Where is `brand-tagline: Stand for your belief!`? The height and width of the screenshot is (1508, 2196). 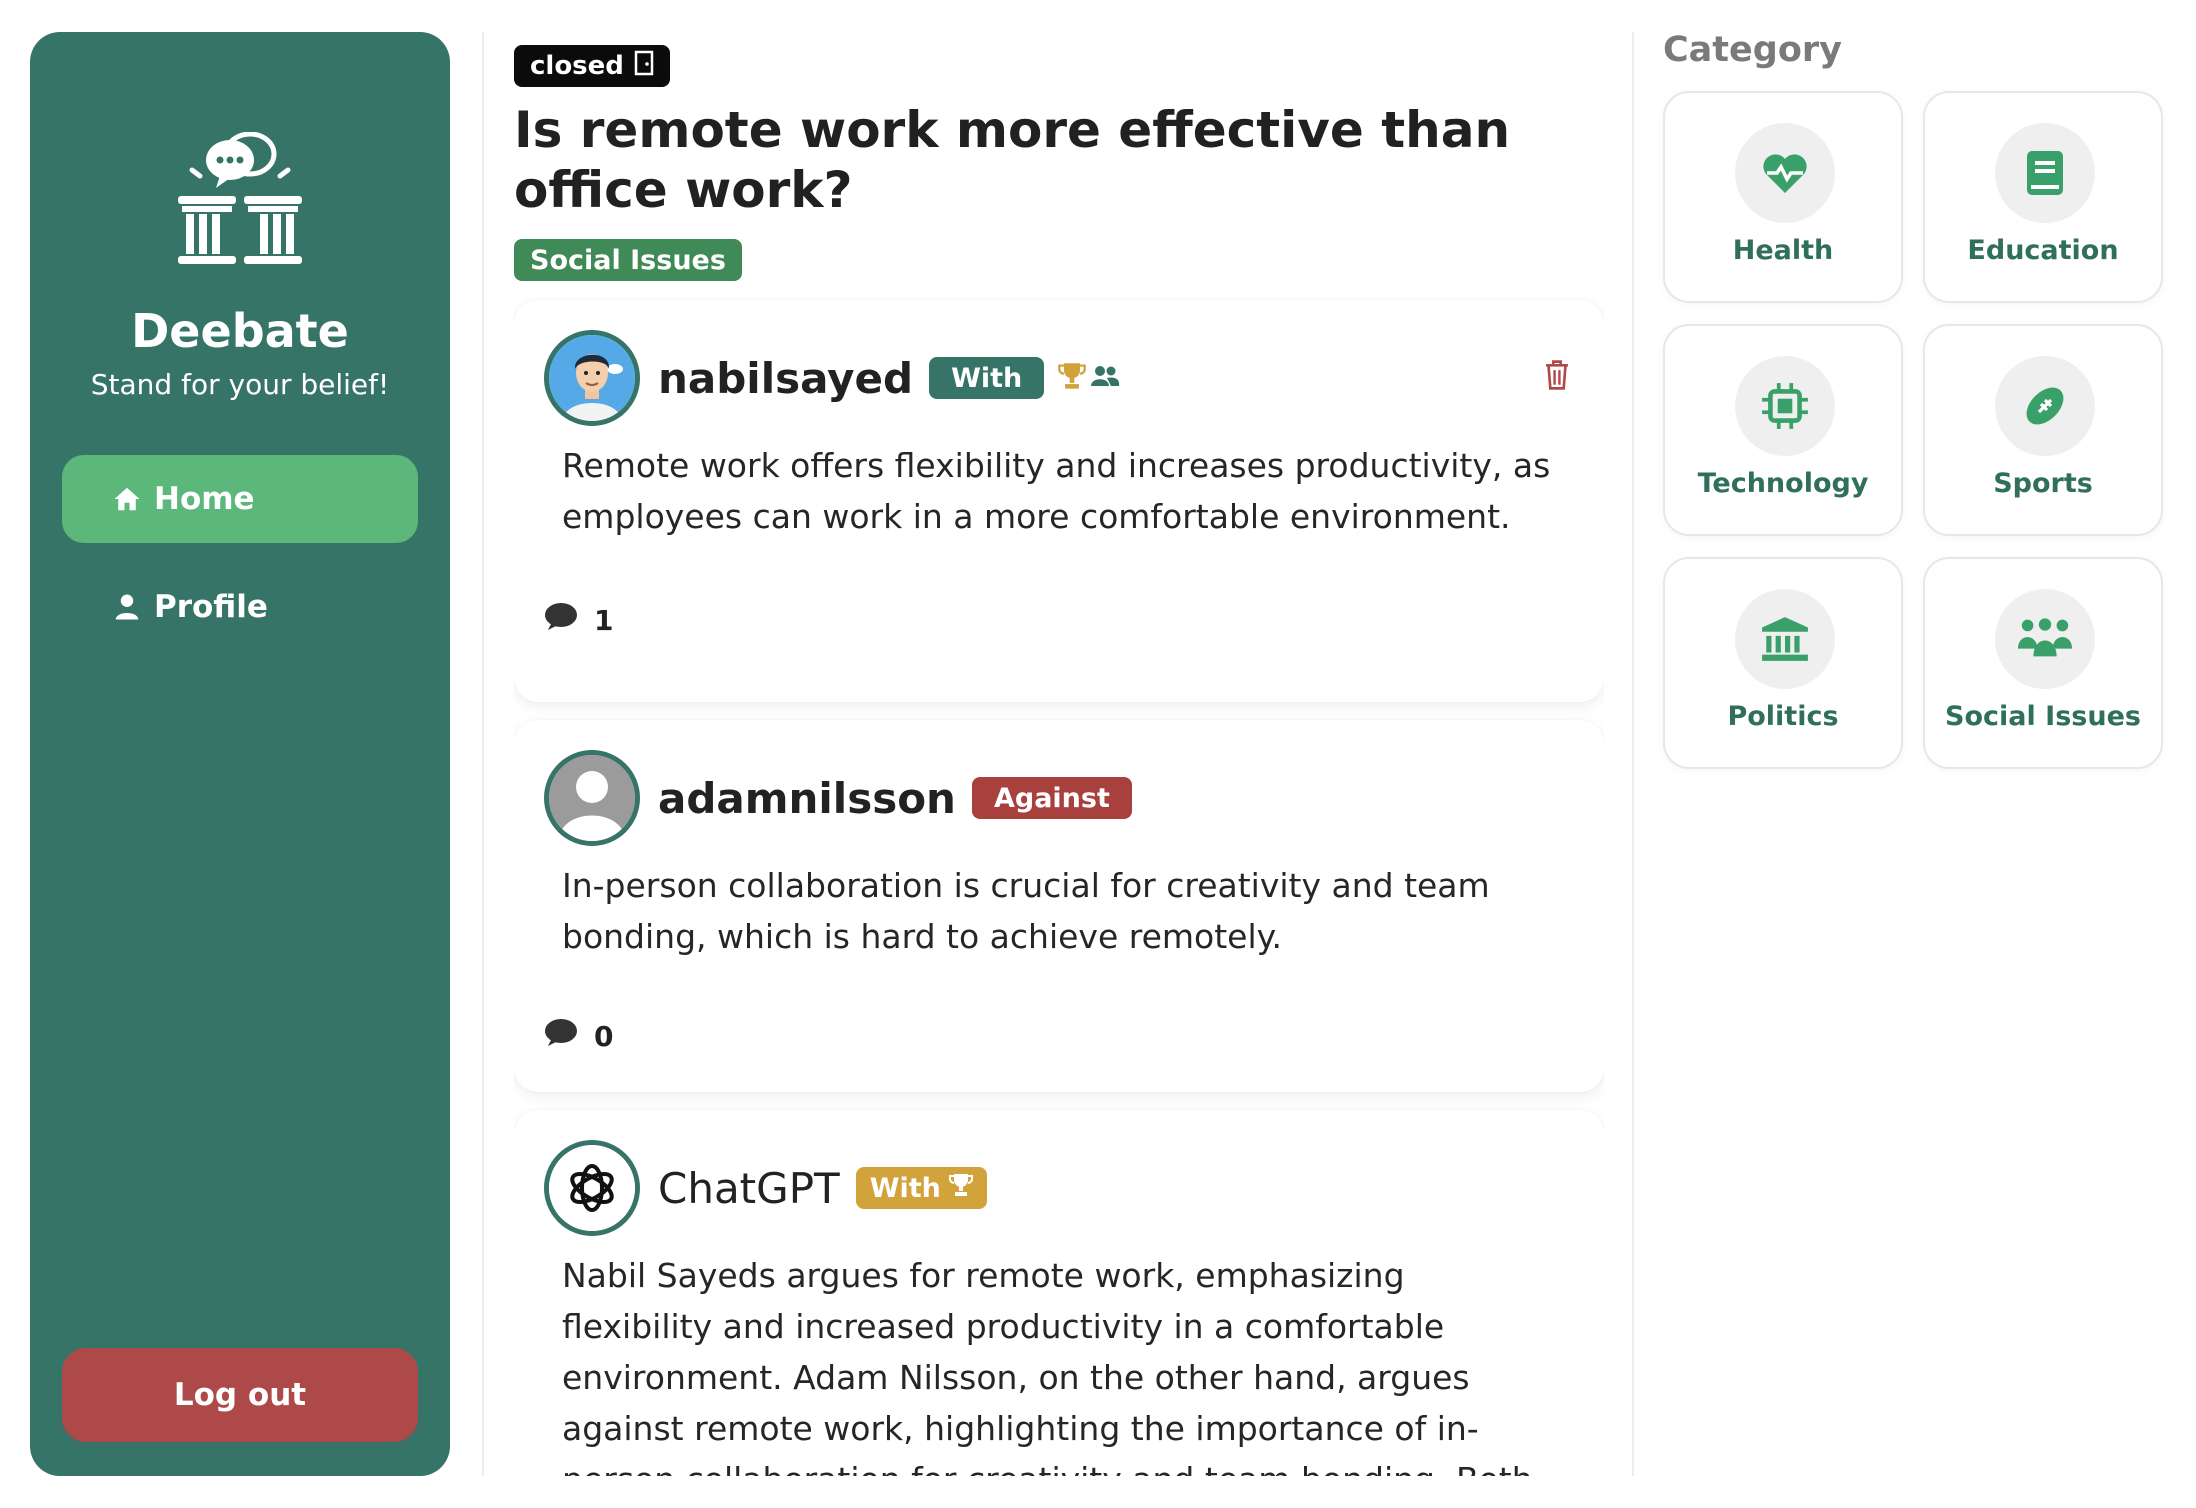 brand-tagline: Stand for your belief! is located at coordinates (240, 384).